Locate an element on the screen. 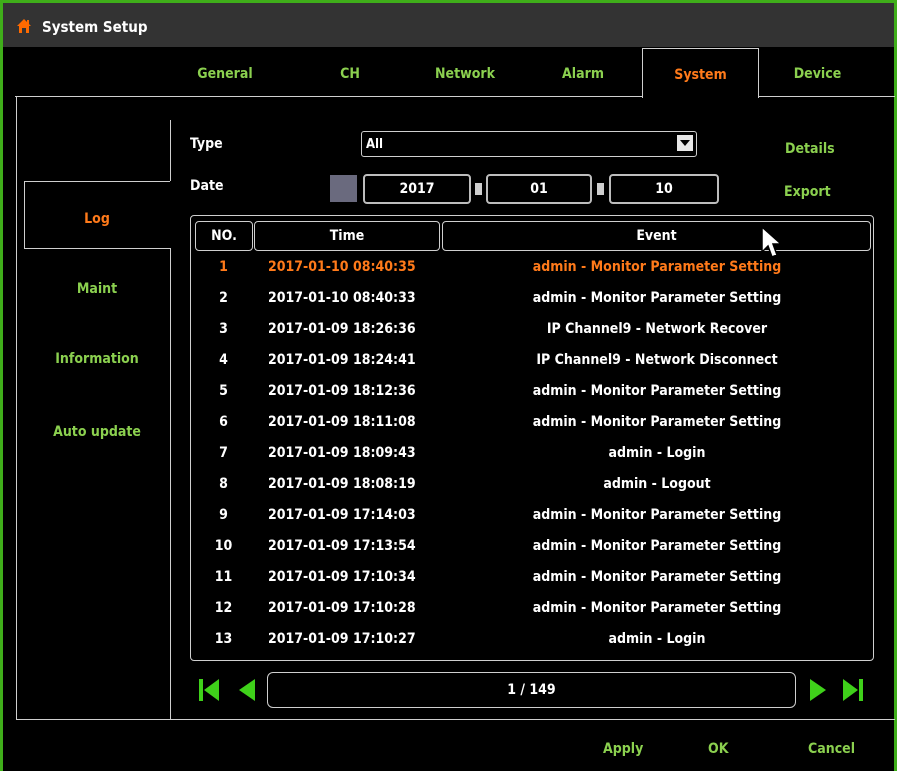  tab-network: Network is located at coordinates (465, 72).